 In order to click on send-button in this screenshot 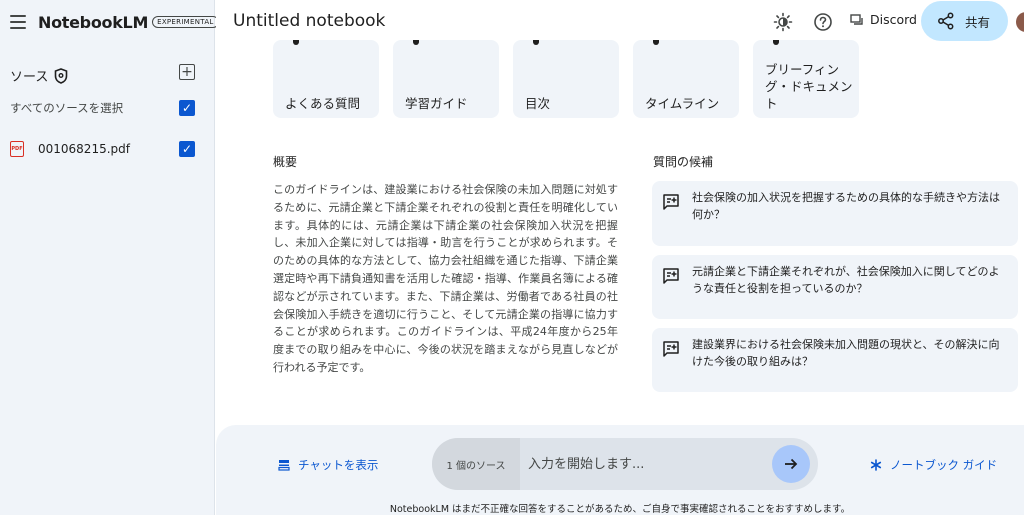, I will do `click(791, 464)`.